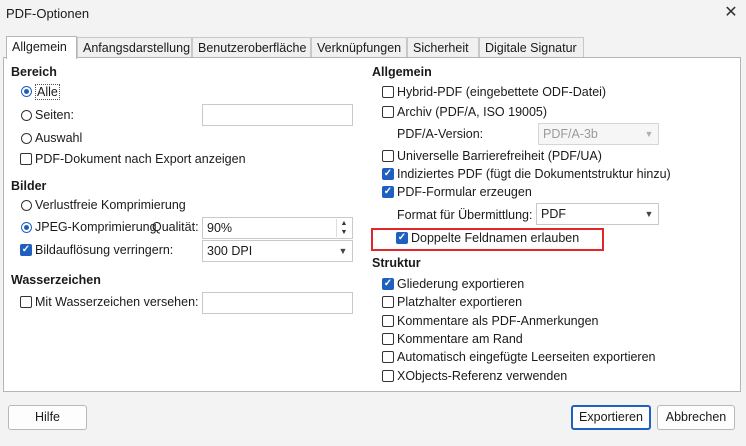 This screenshot has height=446, width=746. What do you see at coordinates (388, 357) in the screenshot?
I see `checkbox-blank-pages` at bounding box center [388, 357].